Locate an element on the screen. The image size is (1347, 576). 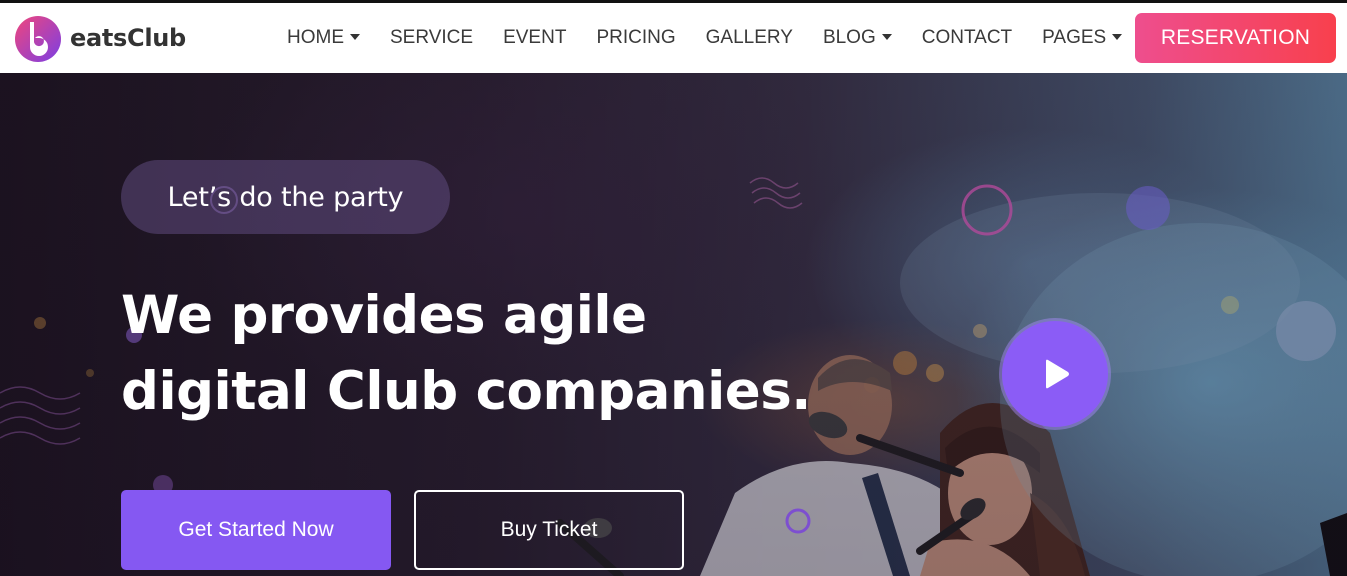
brand-name: eatsClub is located at coordinates (128, 38).